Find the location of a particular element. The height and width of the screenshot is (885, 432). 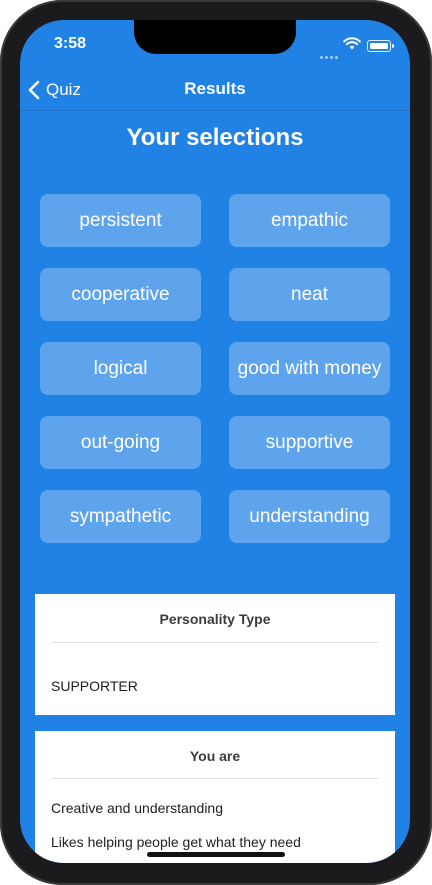

selection-chip: cooperative is located at coordinates (120, 294).